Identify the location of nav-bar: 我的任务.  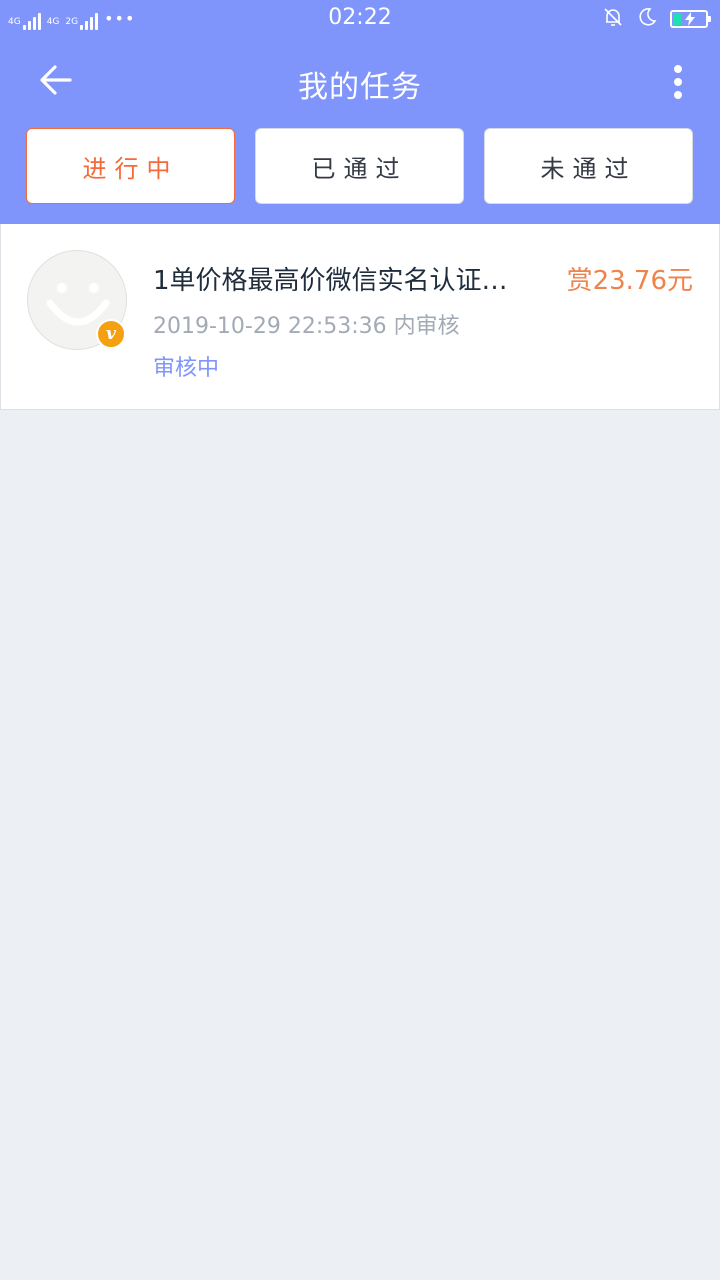
(360, 82).